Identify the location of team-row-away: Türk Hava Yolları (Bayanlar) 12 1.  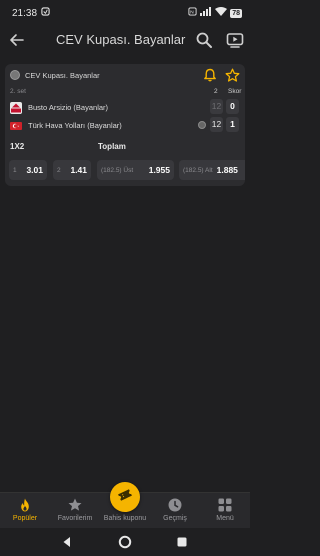
(125, 125).